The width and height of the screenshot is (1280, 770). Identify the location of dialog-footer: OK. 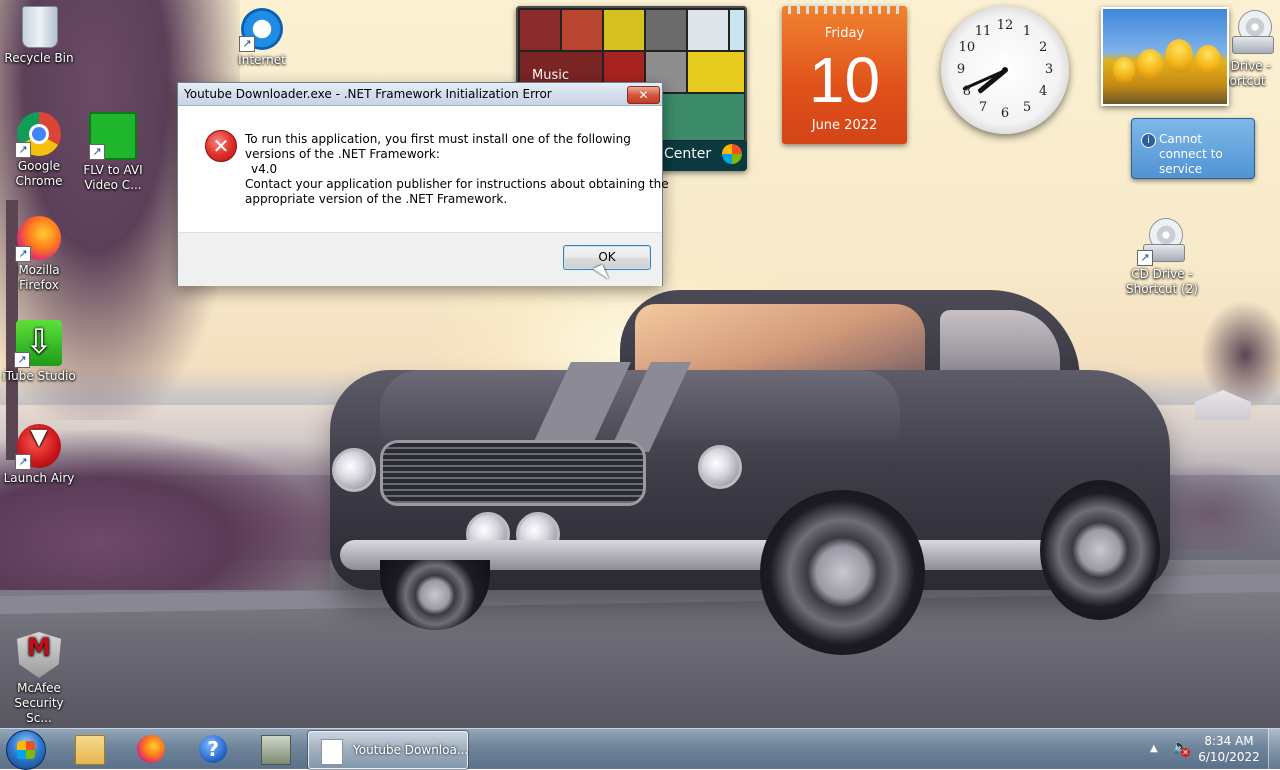
(420, 259).